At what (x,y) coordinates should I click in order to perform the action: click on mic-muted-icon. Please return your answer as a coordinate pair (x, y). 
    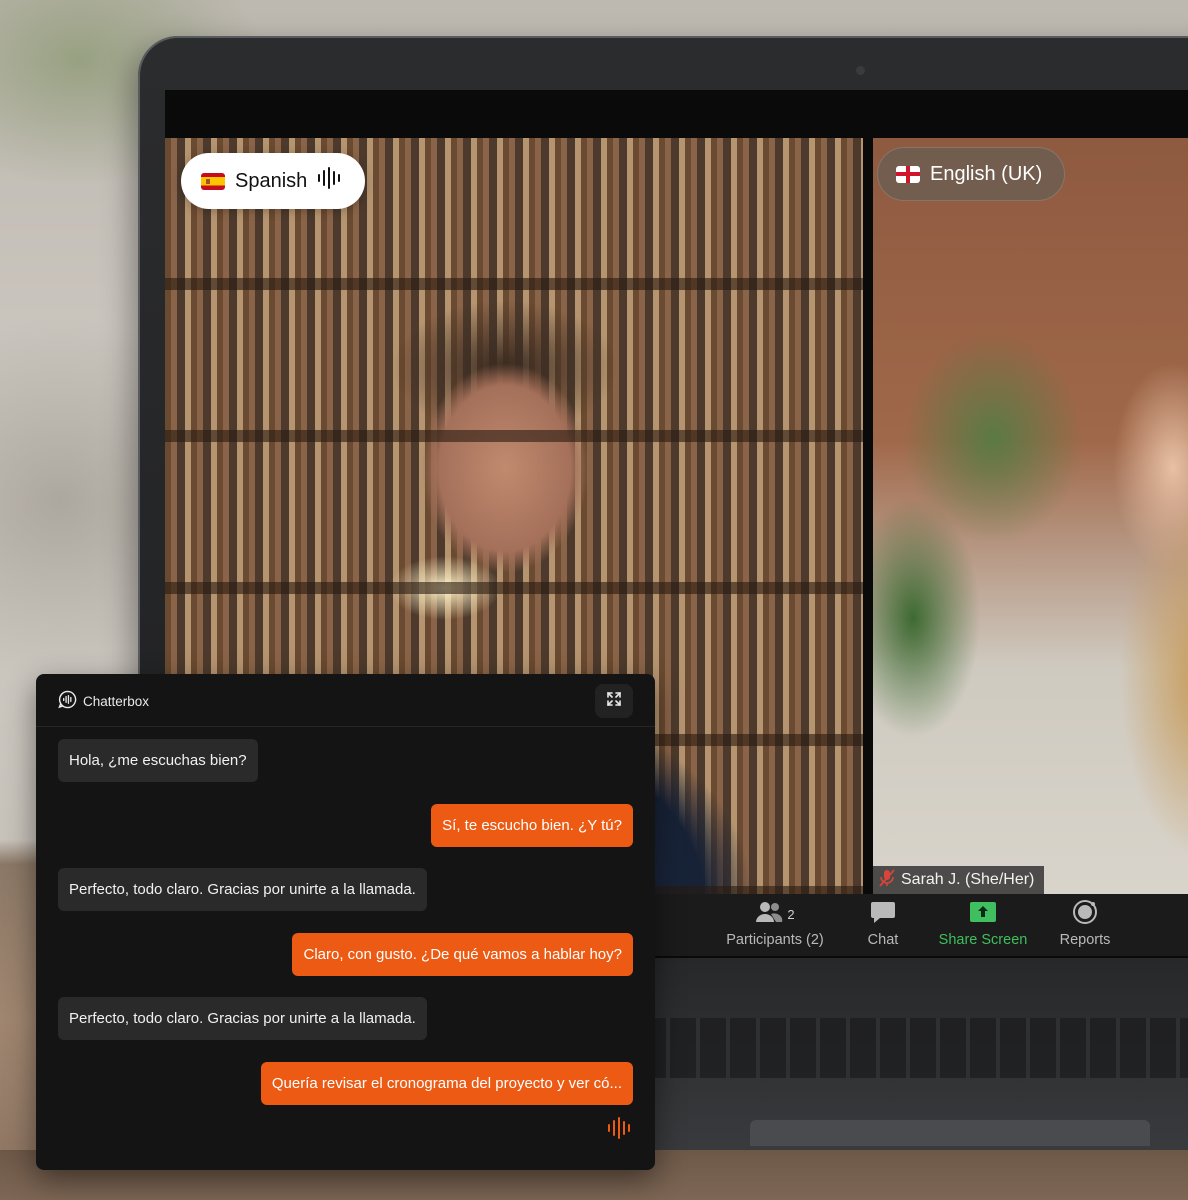
    Looking at the image, I should click on (887, 880).